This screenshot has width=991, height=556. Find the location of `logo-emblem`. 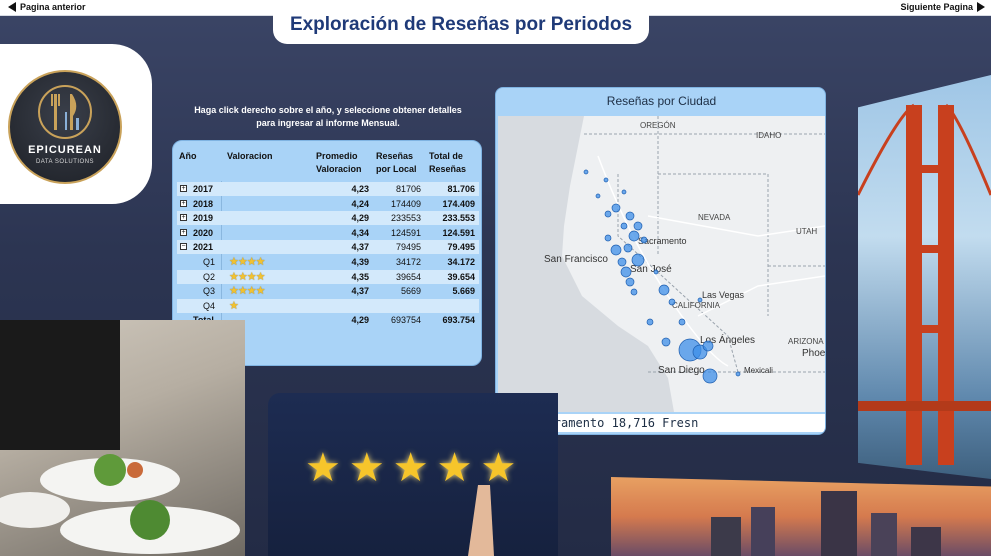

logo-emblem is located at coordinates (65, 127).